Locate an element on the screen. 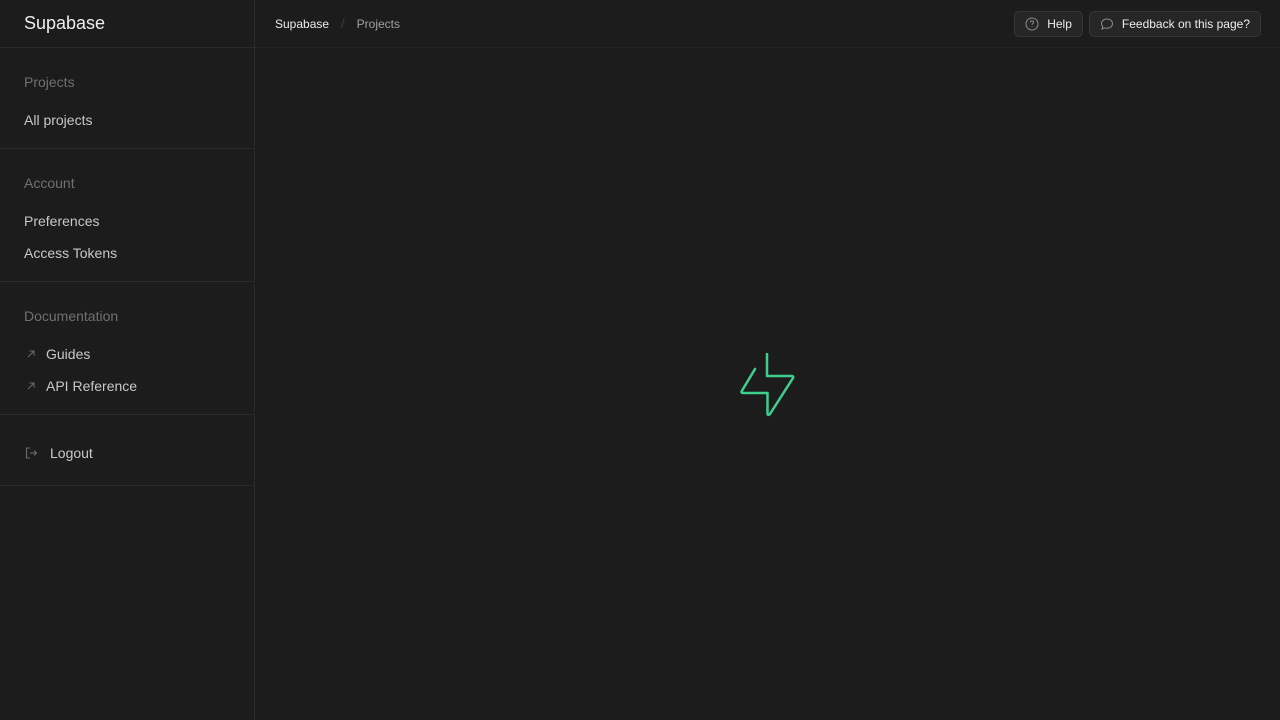 The image size is (1280, 720). sidebar-item-access-tokens: Access Tokens is located at coordinates (127, 253).